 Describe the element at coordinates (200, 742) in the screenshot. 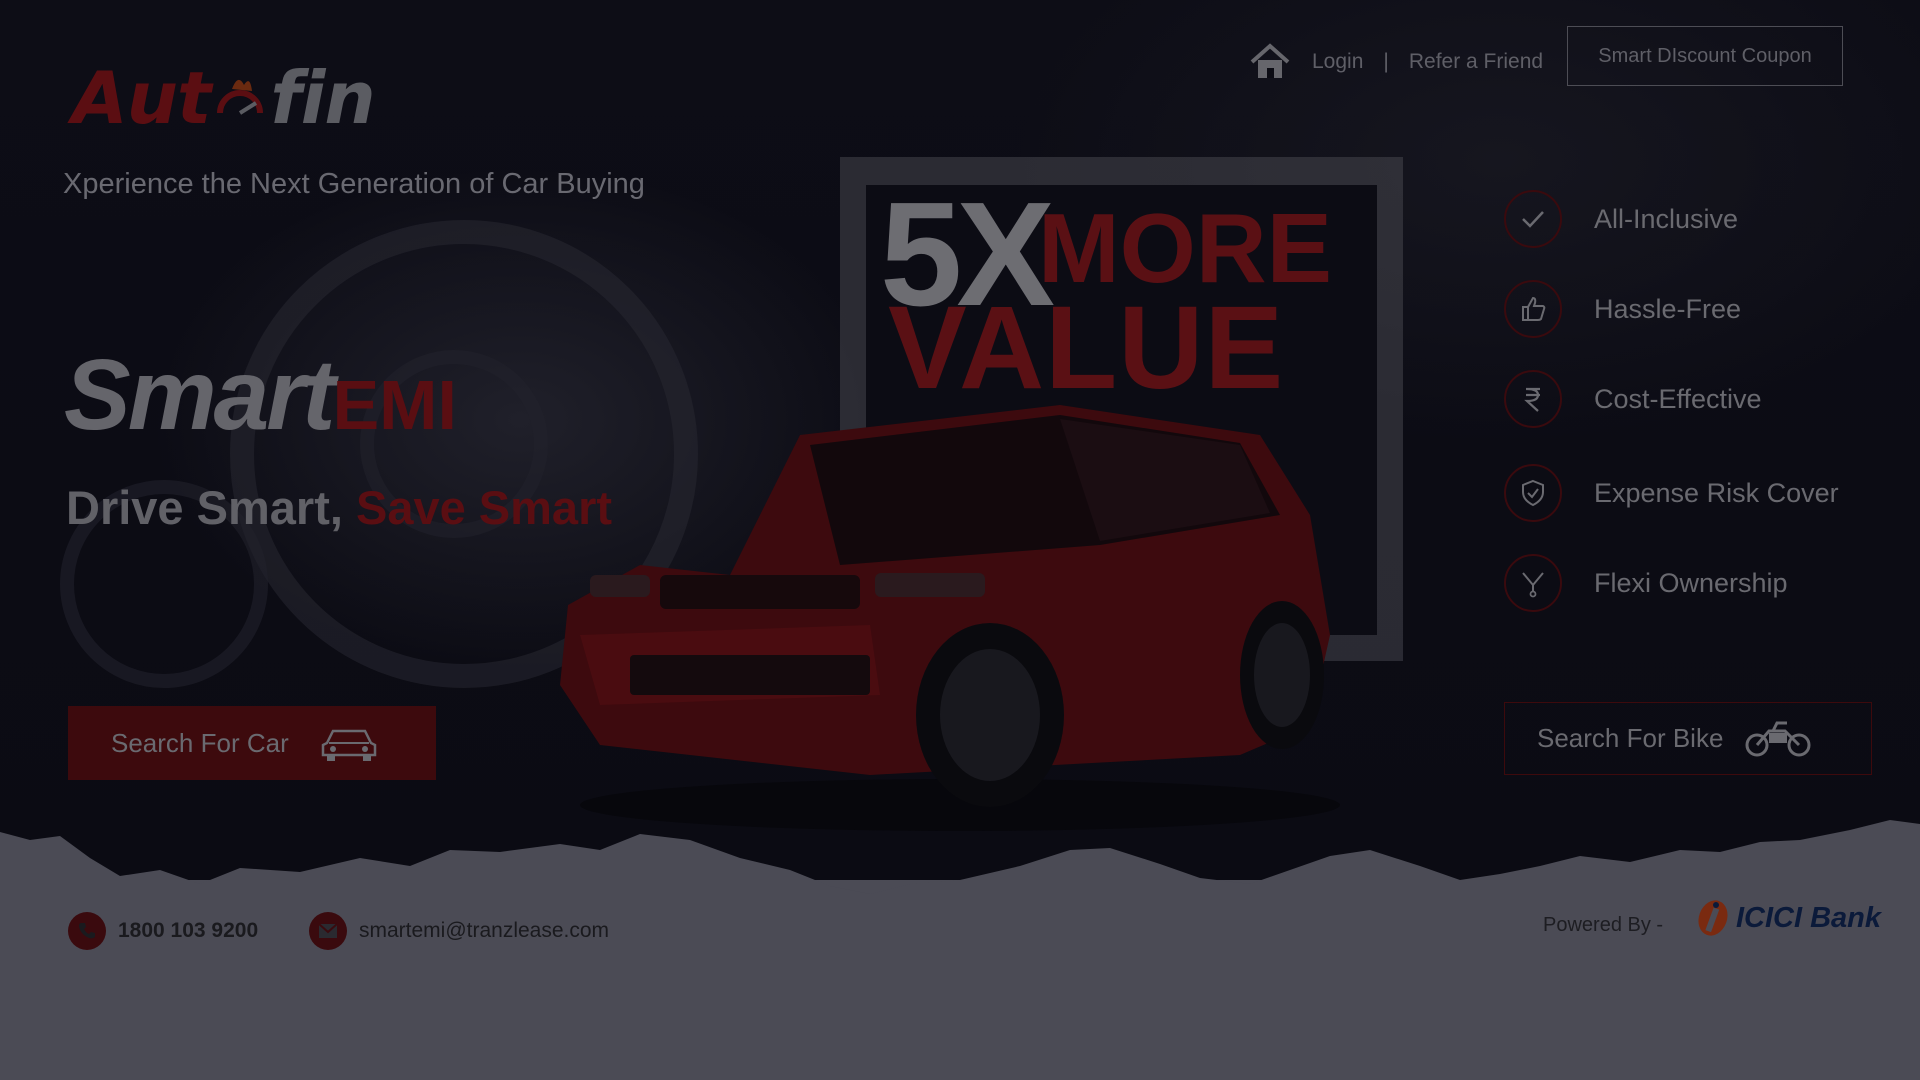

I see `search-for-car-label: Search For Car` at that location.